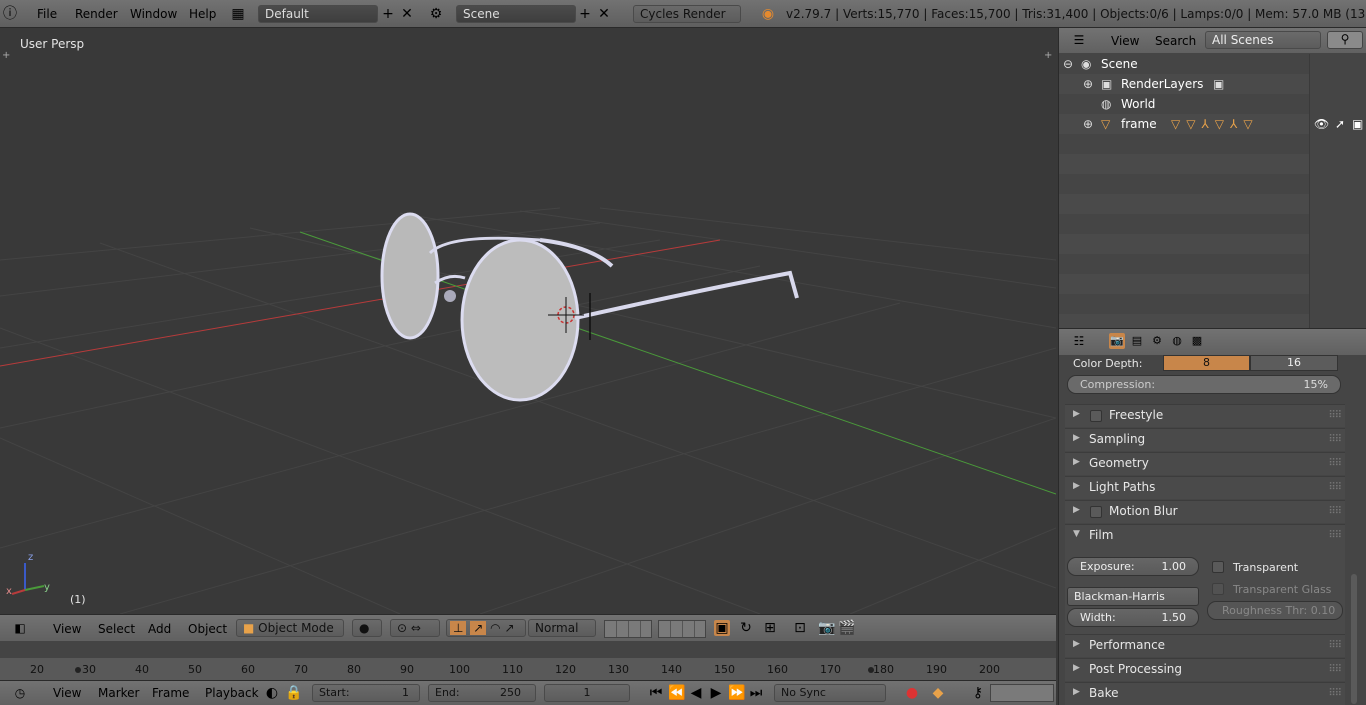 The width and height of the screenshot is (1366, 705). I want to click on outliner-menu-search: Search, so click(1175, 41).